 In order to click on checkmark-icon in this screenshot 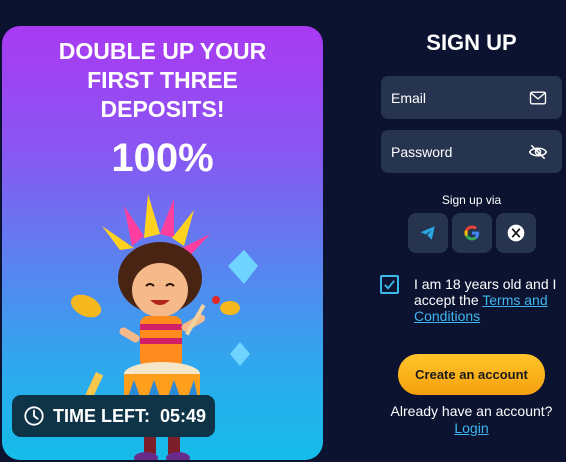, I will do `click(389, 285)`.